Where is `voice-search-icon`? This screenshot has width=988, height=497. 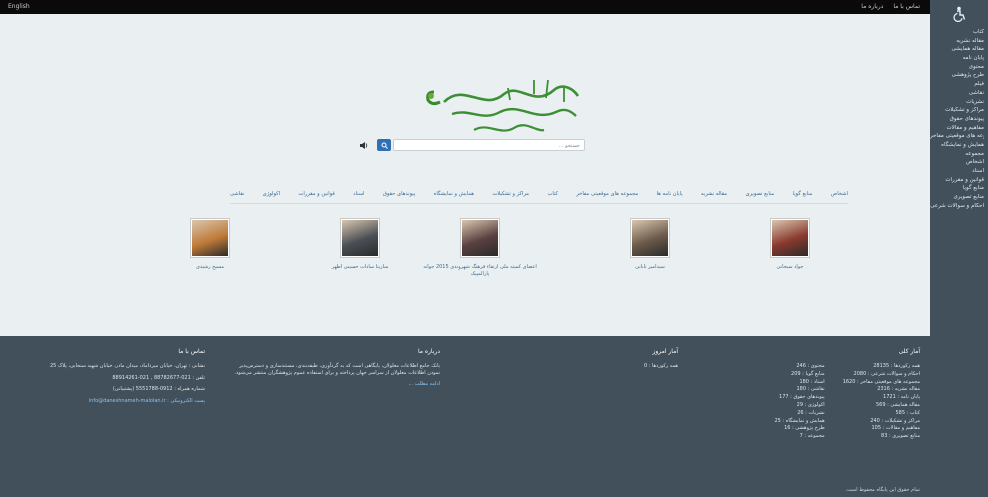
voice-search-icon is located at coordinates (364, 145).